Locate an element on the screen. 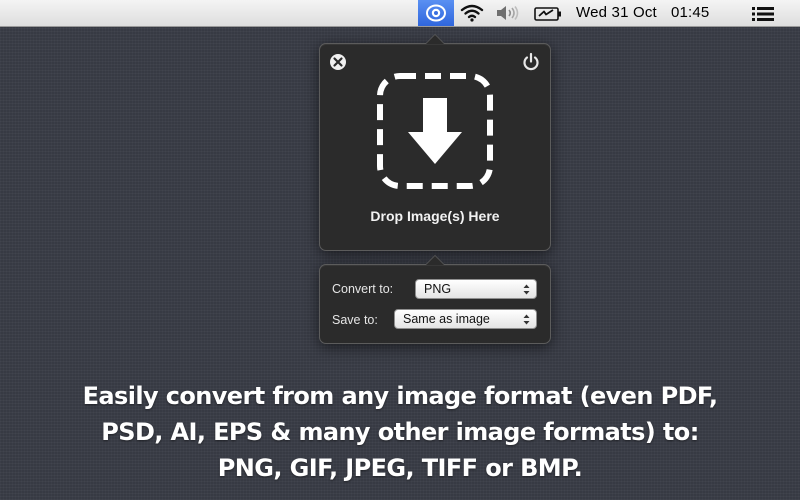  convert-to-label: Convert to: is located at coordinates (363, 289).